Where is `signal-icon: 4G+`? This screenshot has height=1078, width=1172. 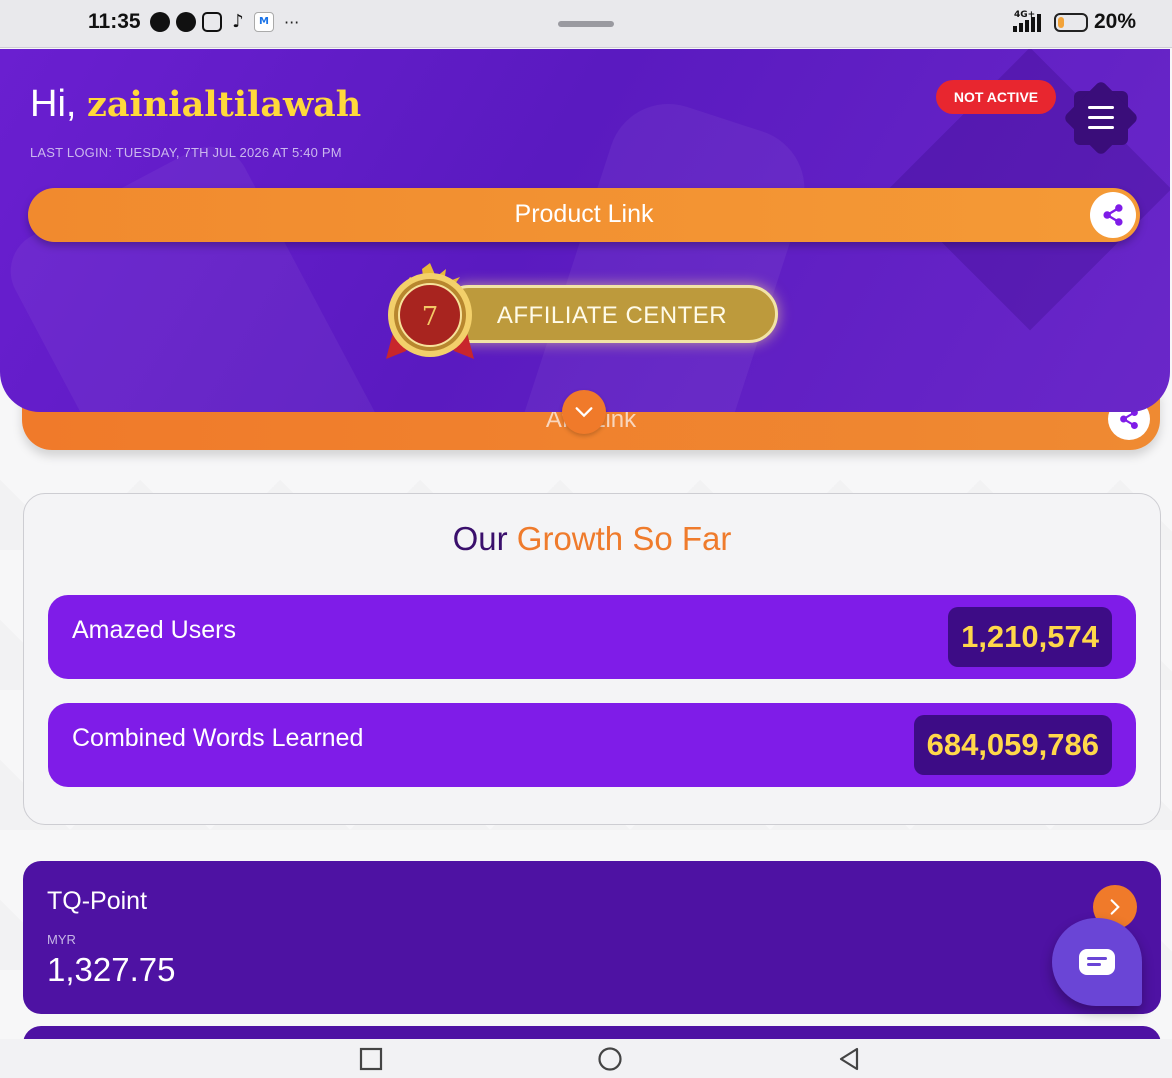 signal-icon: 4G+ is located at coordinates (1027, 21).